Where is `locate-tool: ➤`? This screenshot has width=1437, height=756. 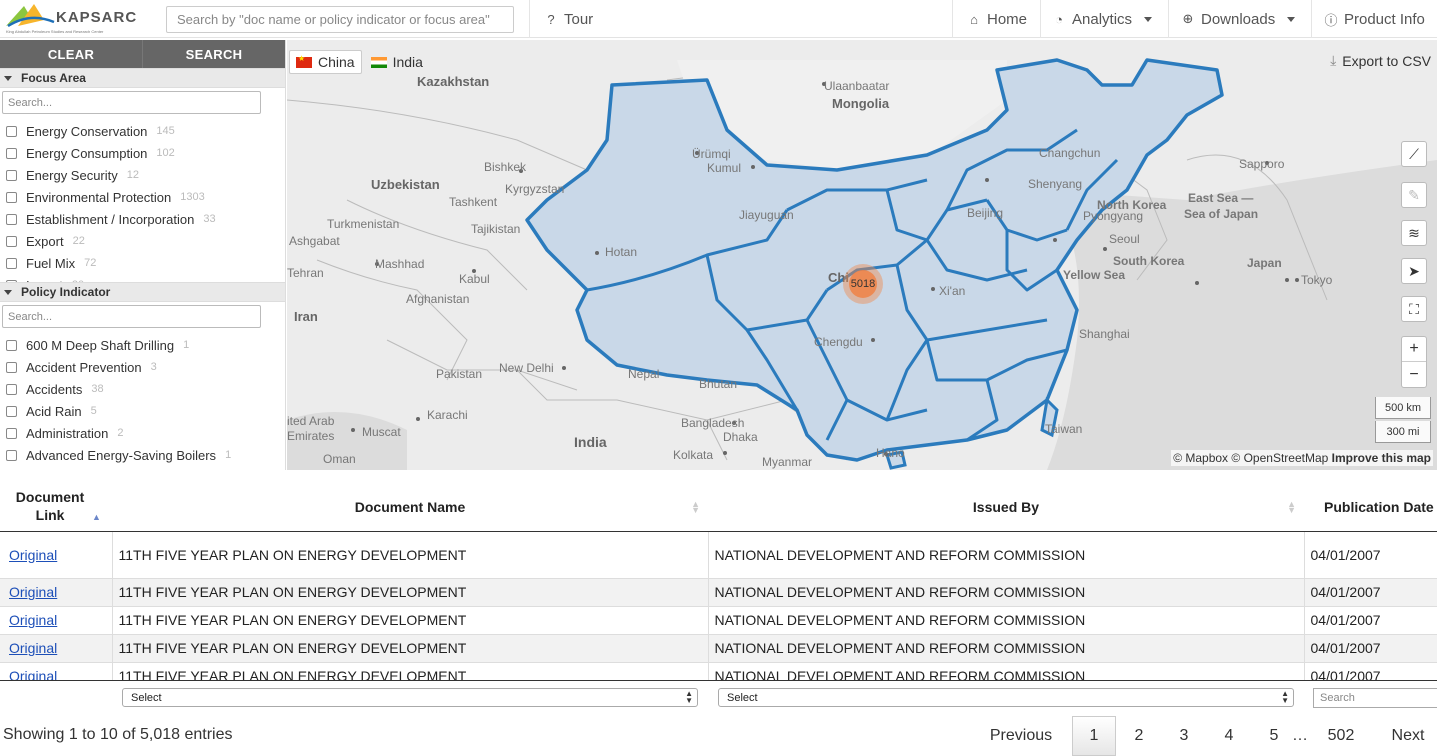 locate-tool: ➤ is located at coordinates (1414, 271).